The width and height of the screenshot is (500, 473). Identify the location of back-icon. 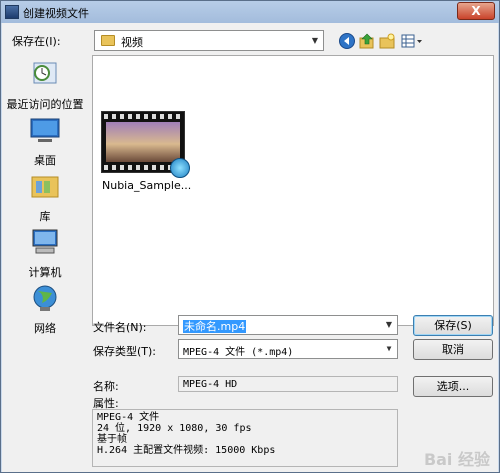
(347, 41).